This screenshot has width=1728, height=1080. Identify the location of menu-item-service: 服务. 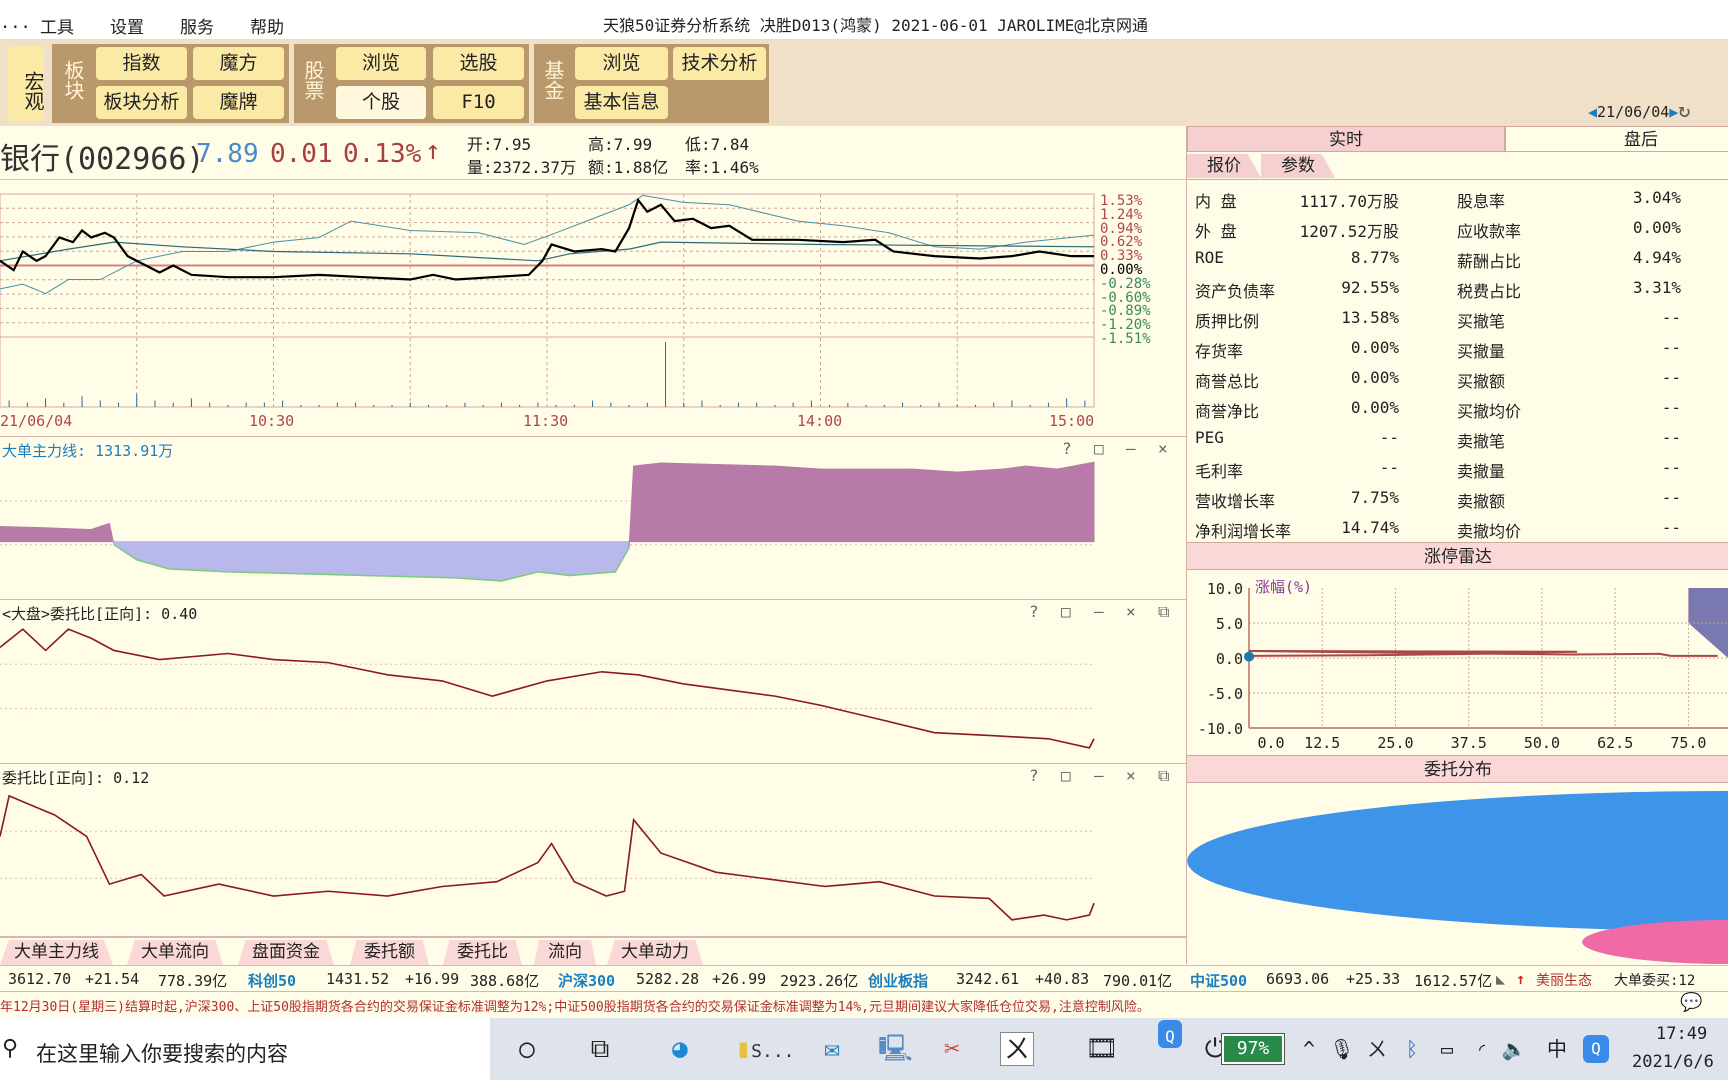
(197, 25).